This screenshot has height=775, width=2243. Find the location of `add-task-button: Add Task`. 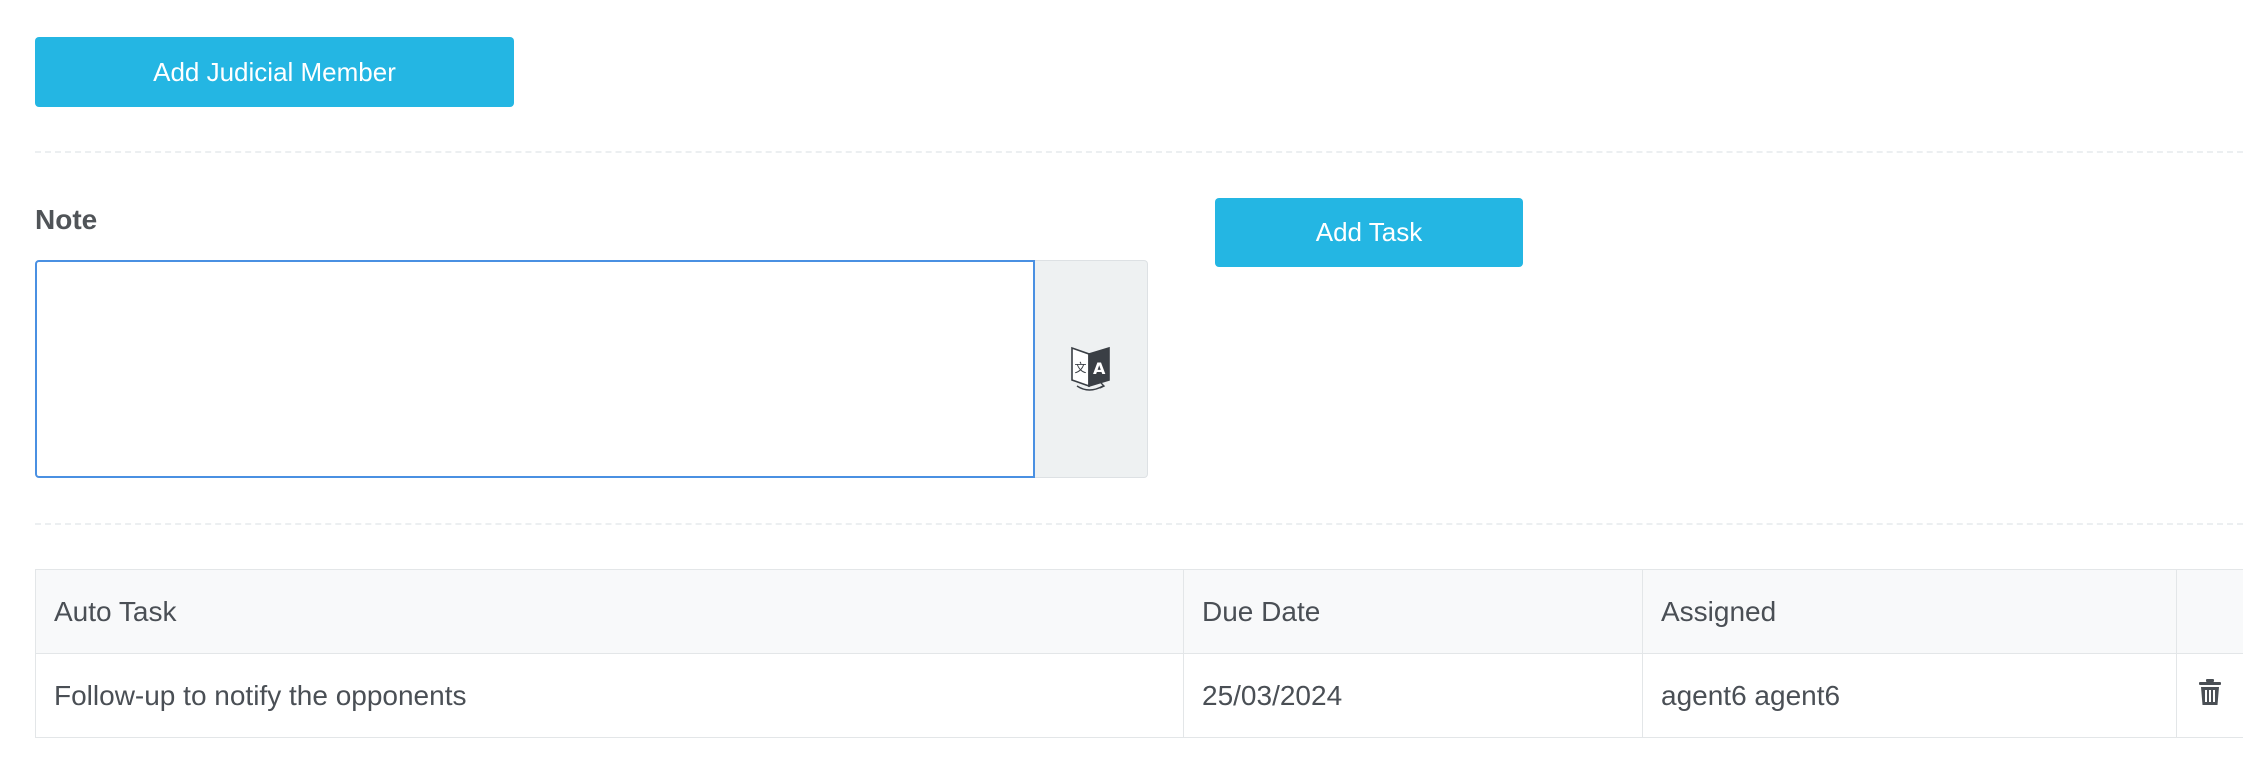

add-task-button: Add Task is located at coordinates (1369, 232).